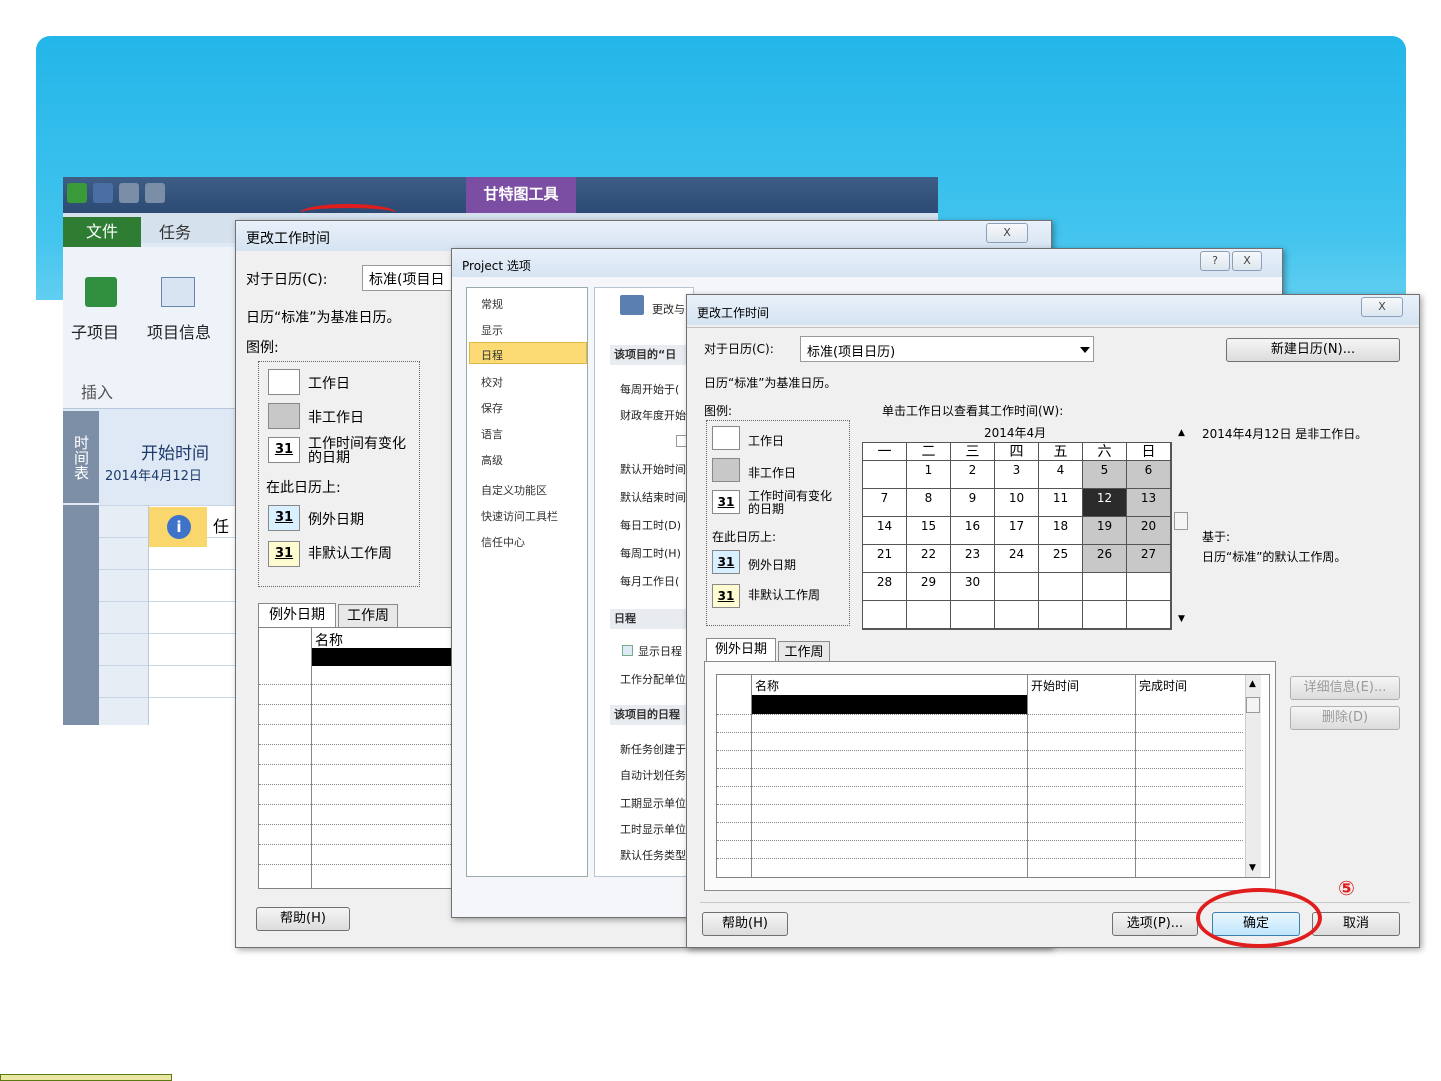 Image resolution: width=1441 pixels, height=1081 pixels. What do you see at coordinates (492, 434) in the screenshot?
I see `nav-item-language: 语言` at bounding box center [492, 434].